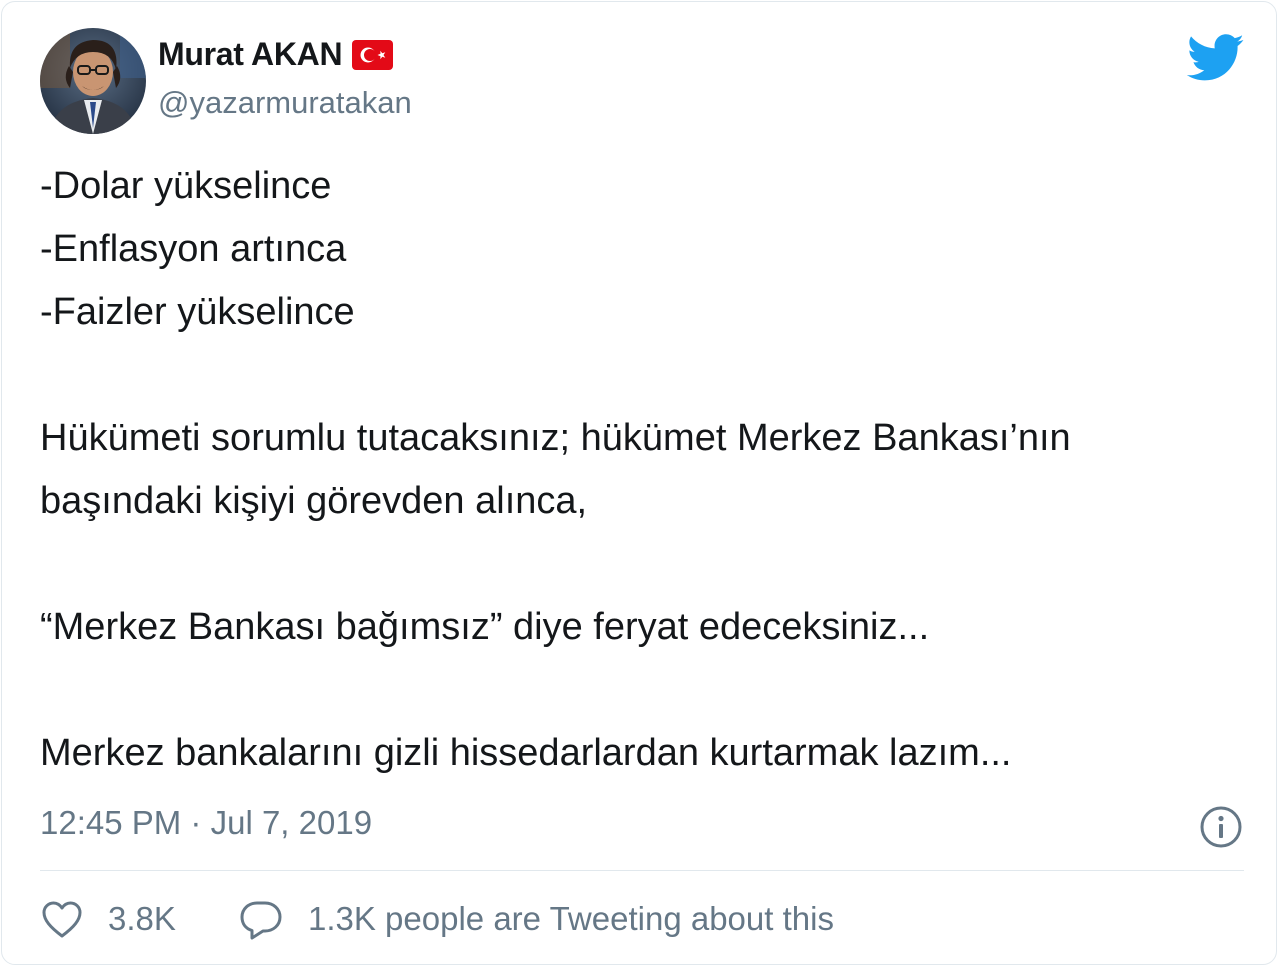 The image size is (1280, 968). I want to click on speech-bubble-icon, so click(261, 920).